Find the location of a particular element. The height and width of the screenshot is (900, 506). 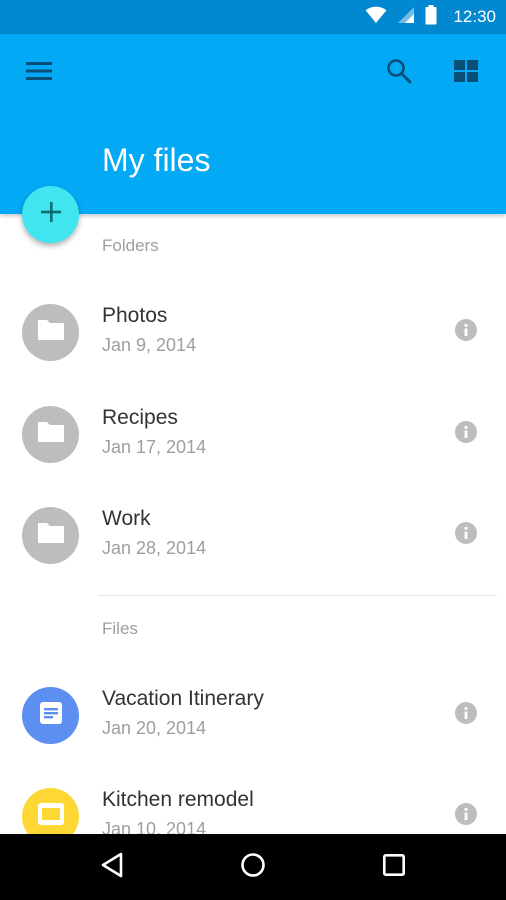

status-bar: 12:30 is located at coordinates (253, 17).